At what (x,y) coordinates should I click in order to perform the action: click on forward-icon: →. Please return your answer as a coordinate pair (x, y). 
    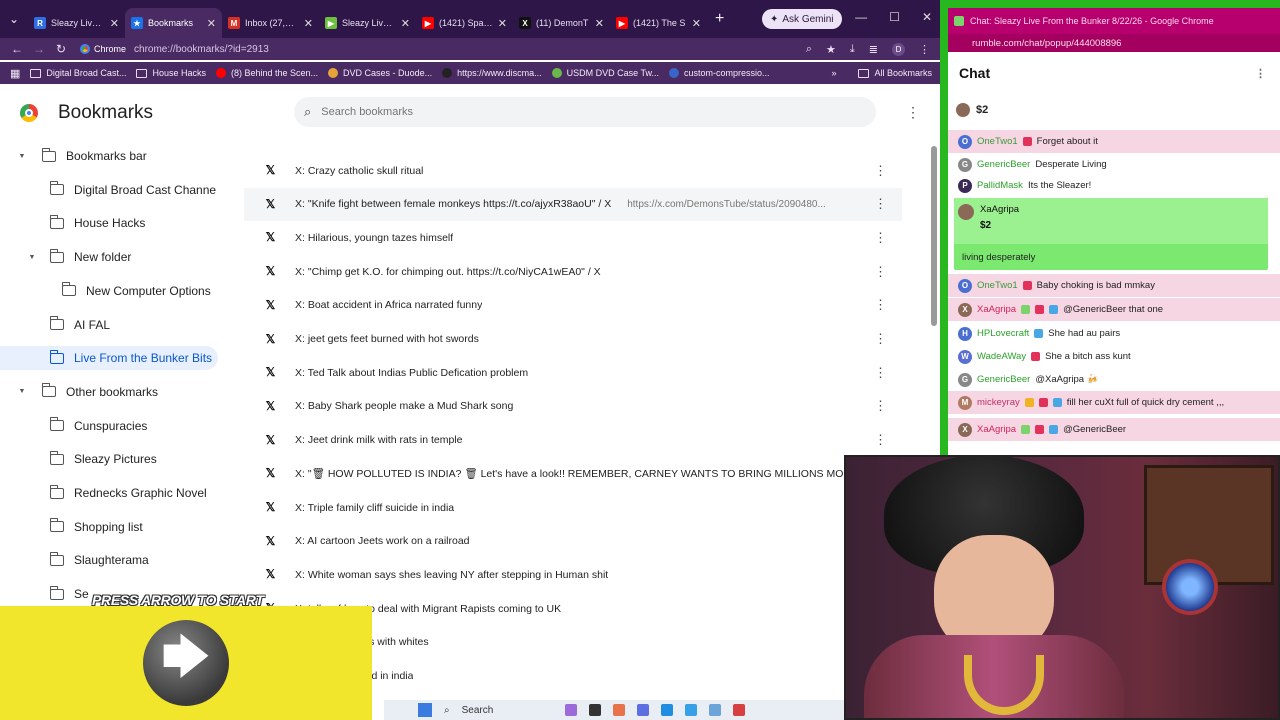
    Looking at the image, I should click on (39, 49).